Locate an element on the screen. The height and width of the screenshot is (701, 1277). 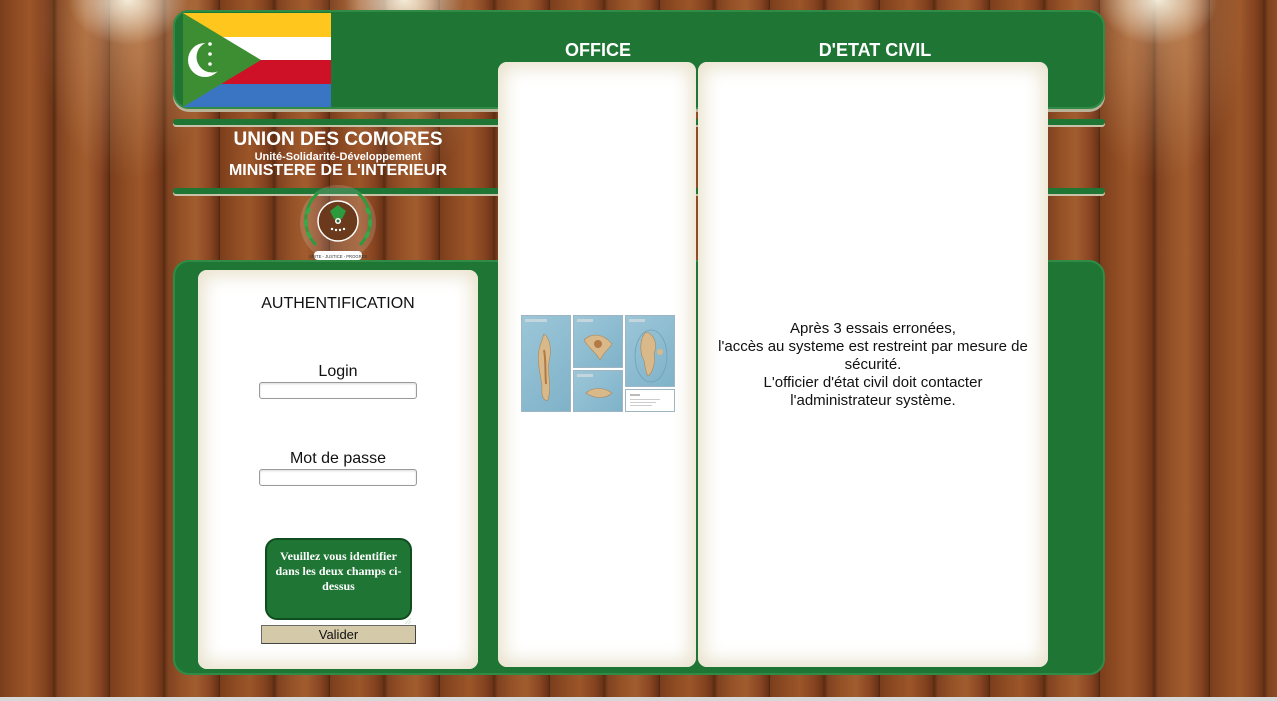
comoros-islands-map-icon is located at coordinates (598, 363).